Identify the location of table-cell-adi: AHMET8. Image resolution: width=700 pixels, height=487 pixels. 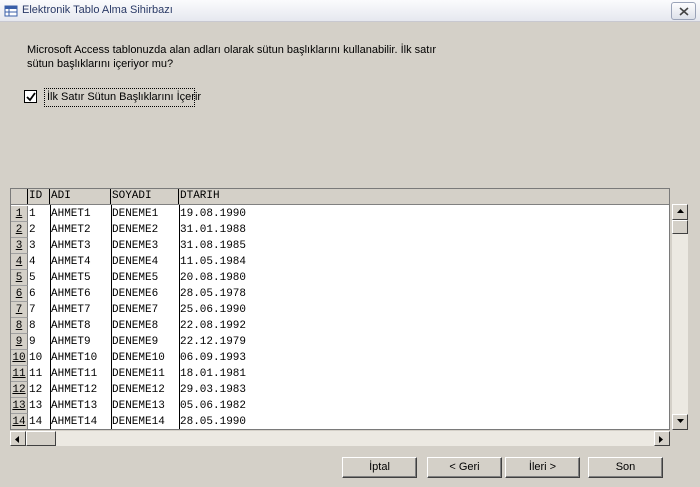
(71, 326).